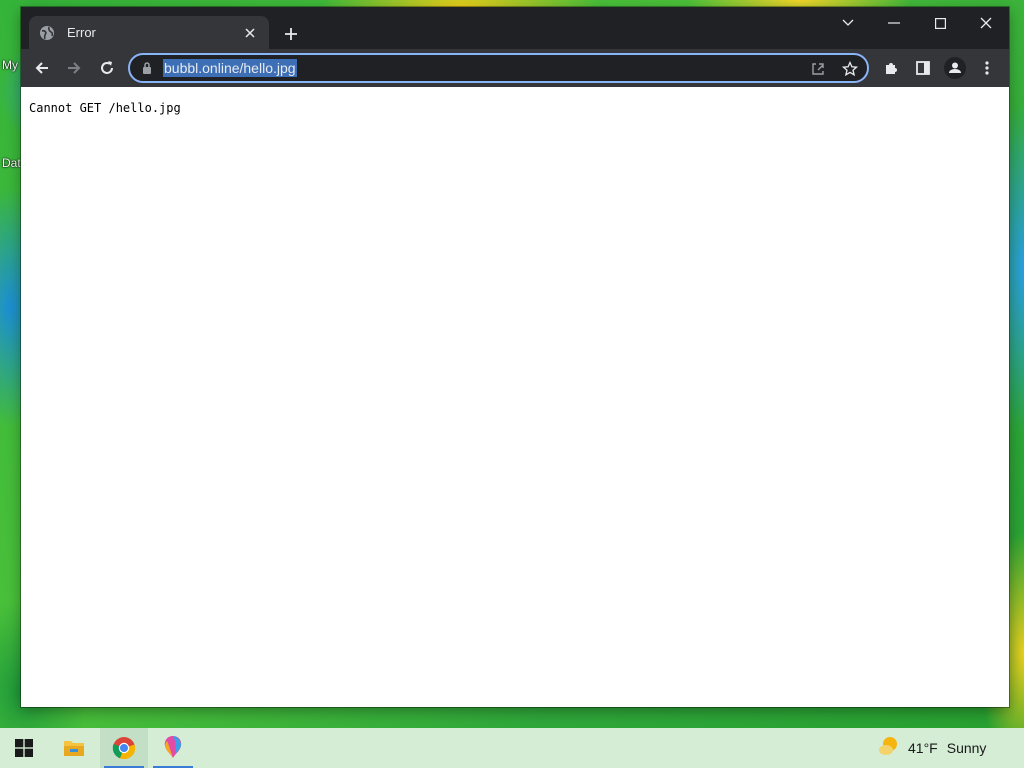  I want to click on desktop-icon-label: My, so click(10, 65).